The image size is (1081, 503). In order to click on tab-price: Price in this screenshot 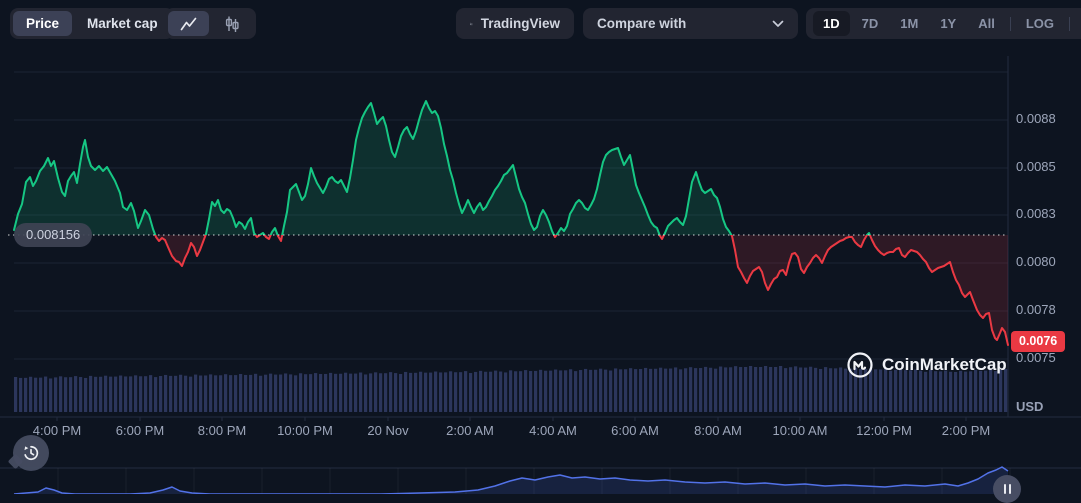, I will do `click(43, 23)`.